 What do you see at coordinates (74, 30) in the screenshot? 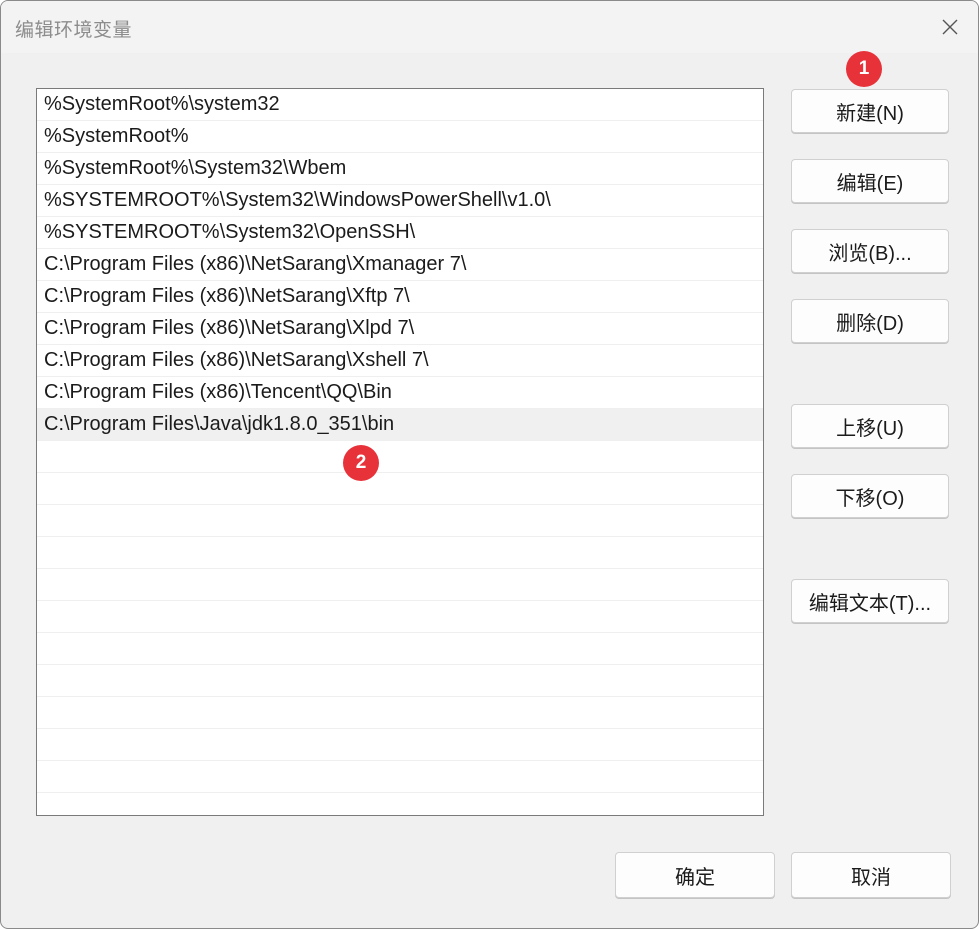
I see `window-title: 编辑环境变量` at bounding box center [74, 30].